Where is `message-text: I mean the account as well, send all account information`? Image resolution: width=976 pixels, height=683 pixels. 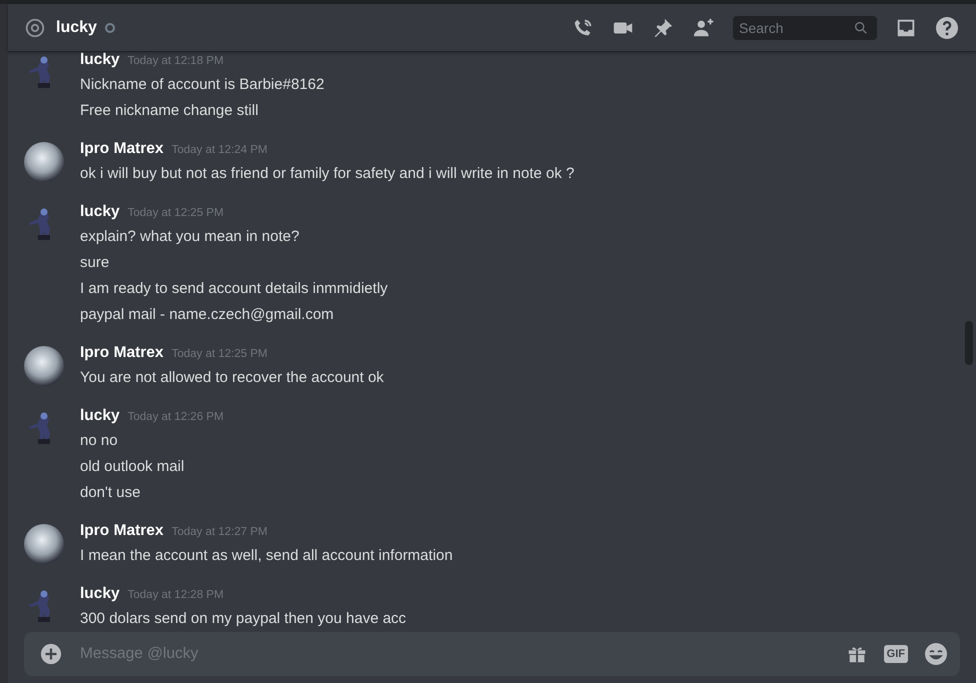
message-text: I mean the account as well, send all account information is located at coordinates (266, 556).